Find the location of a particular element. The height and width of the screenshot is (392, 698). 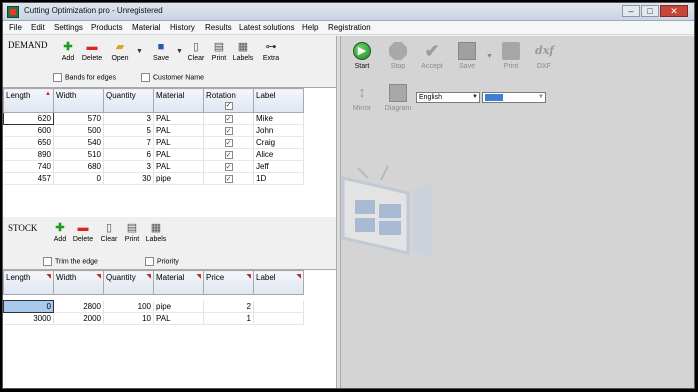

col-material: Material ◥ is located at coordinates (178, 282).